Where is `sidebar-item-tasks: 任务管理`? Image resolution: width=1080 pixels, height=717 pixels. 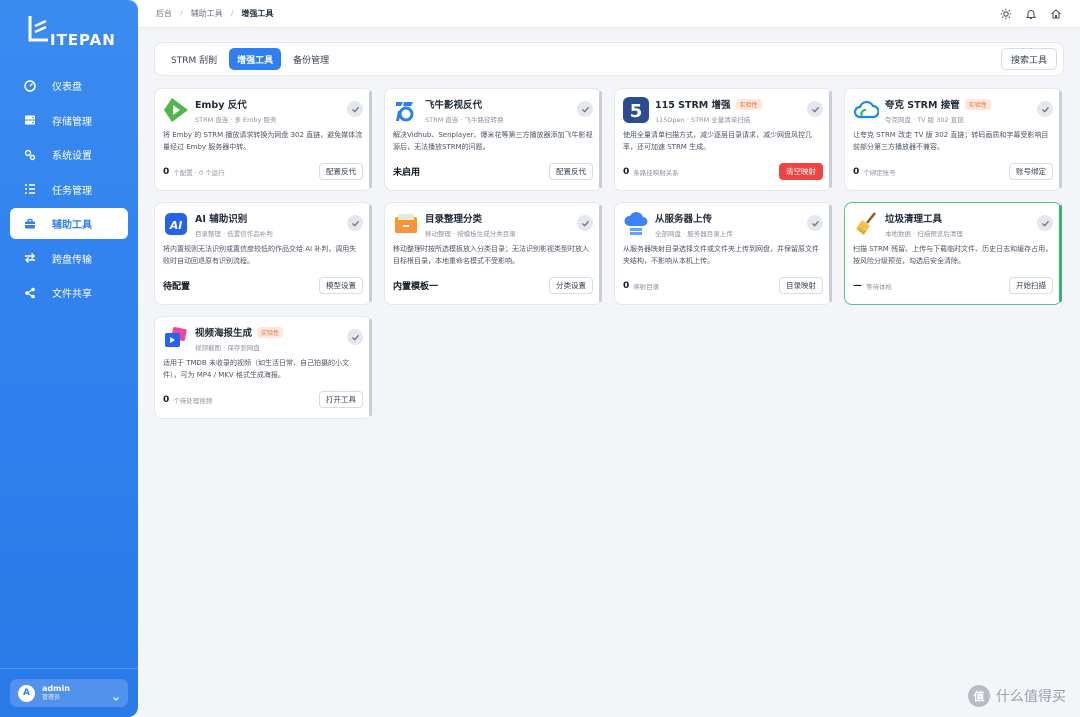 sidebar-item-tasks: 任务管理 is located at coordinates (69, 189).